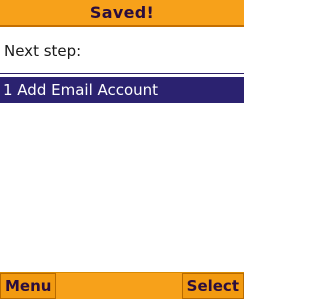  Describe the element at coordinates (81, 90) in the screenshot. I see `list-item-label: 1 Add Email Account` at that location.